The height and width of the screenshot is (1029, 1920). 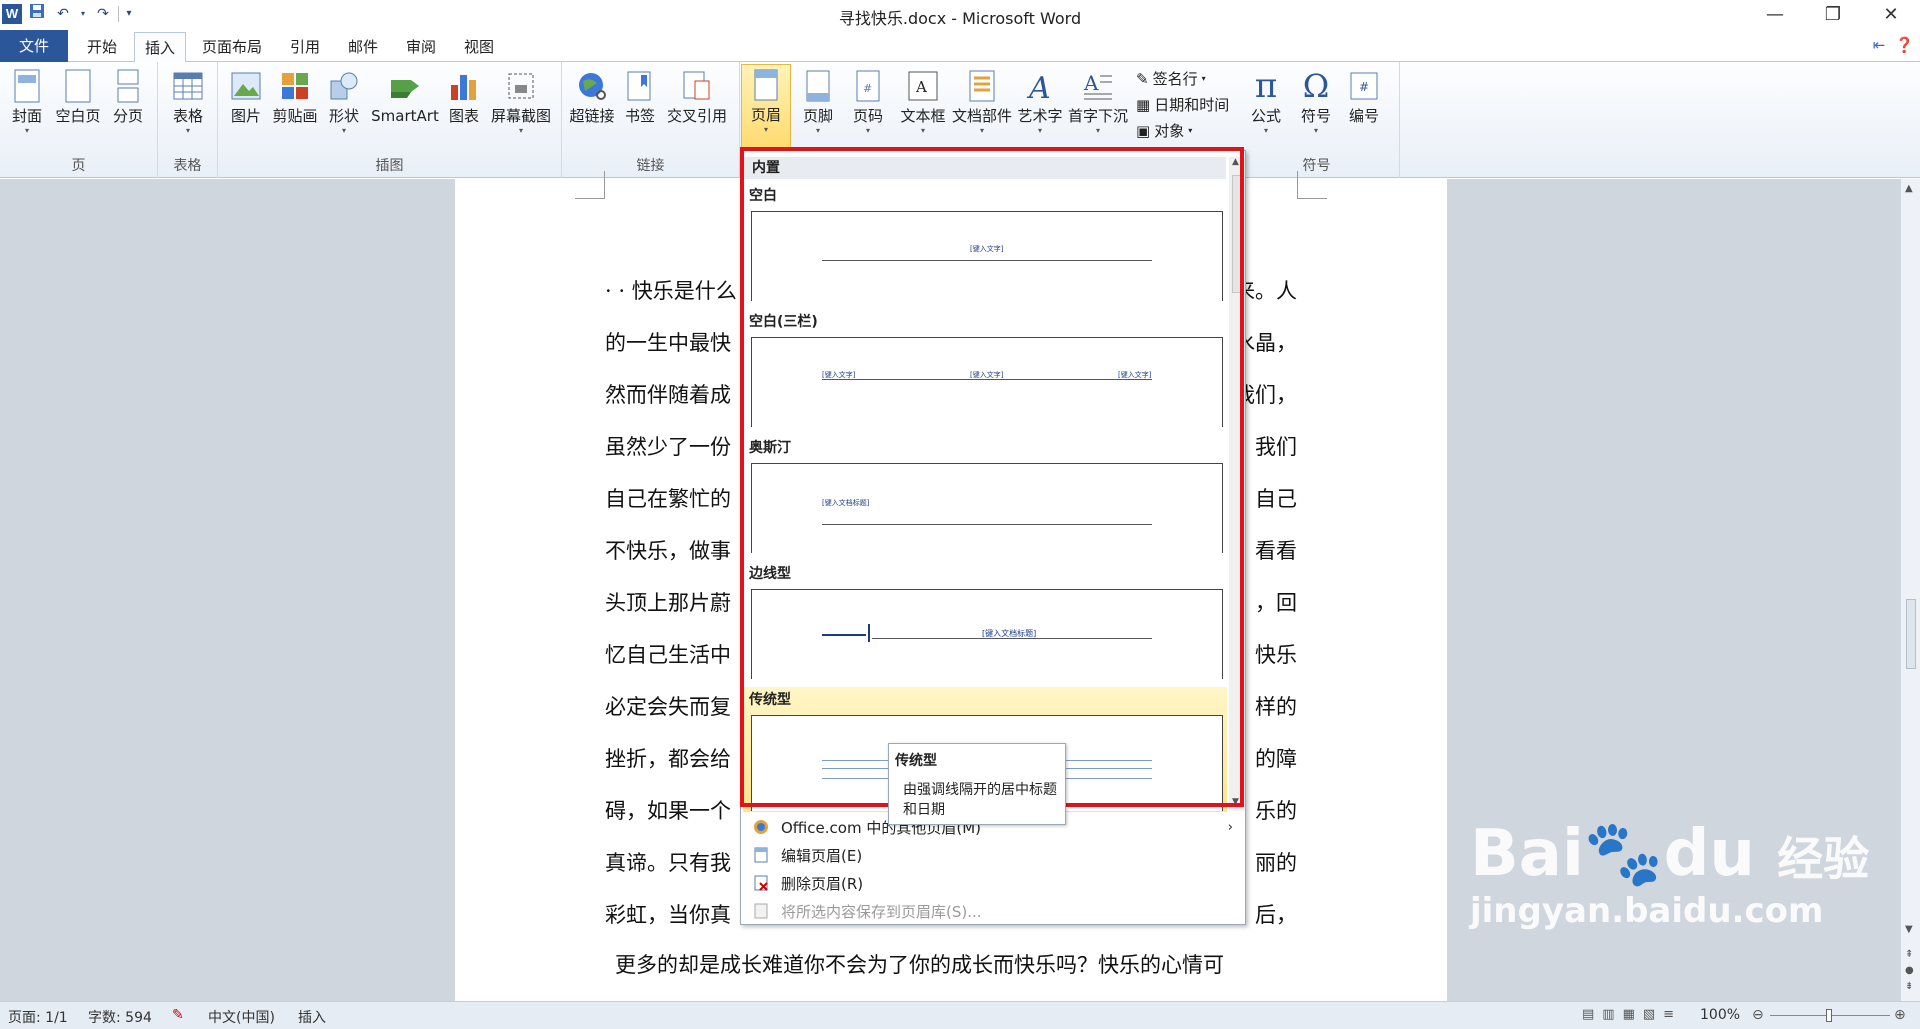 What do you see at coordinates (1670, 874) in the screenshot?
I see `baidu-jingyan-watermark: Bai🐾du 经验 jingyan.baidu.com` at bounding box center [1670, 874].